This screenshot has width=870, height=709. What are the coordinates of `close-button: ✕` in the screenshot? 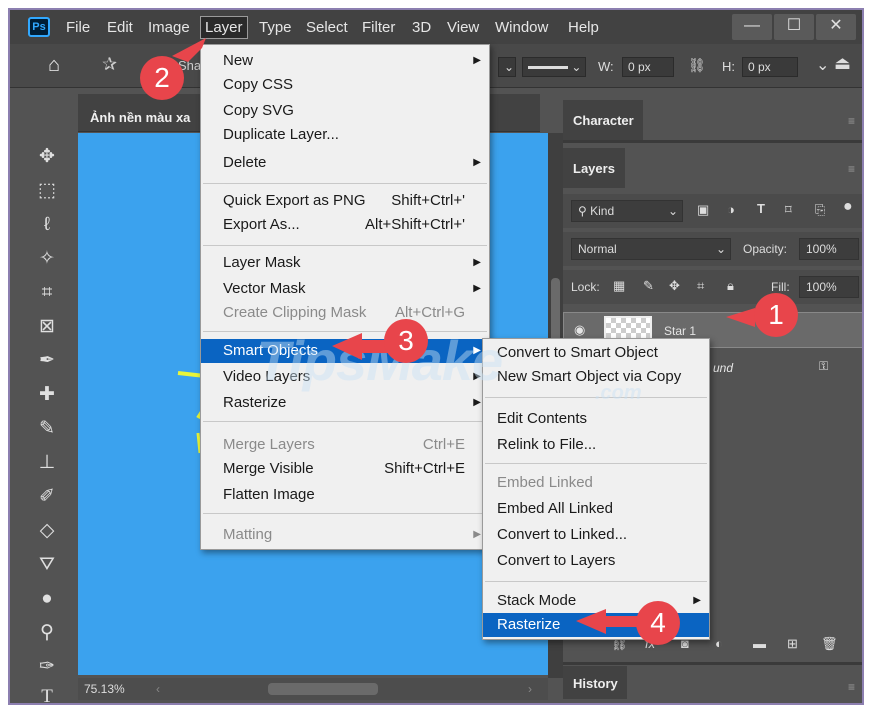 It's located at (836, 27).